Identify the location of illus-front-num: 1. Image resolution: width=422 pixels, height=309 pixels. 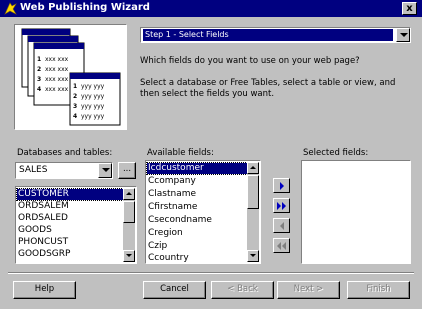
(75, 86).